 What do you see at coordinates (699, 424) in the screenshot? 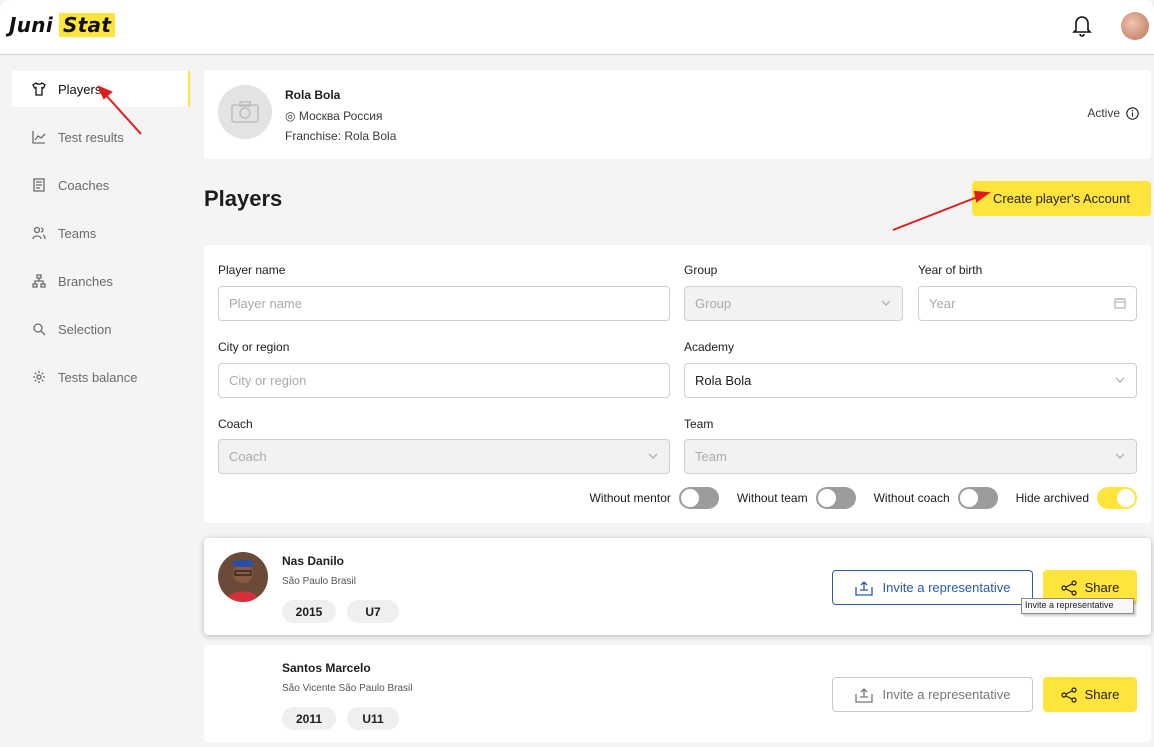
I see `team-label: Team` at bounding box center [699, 424].